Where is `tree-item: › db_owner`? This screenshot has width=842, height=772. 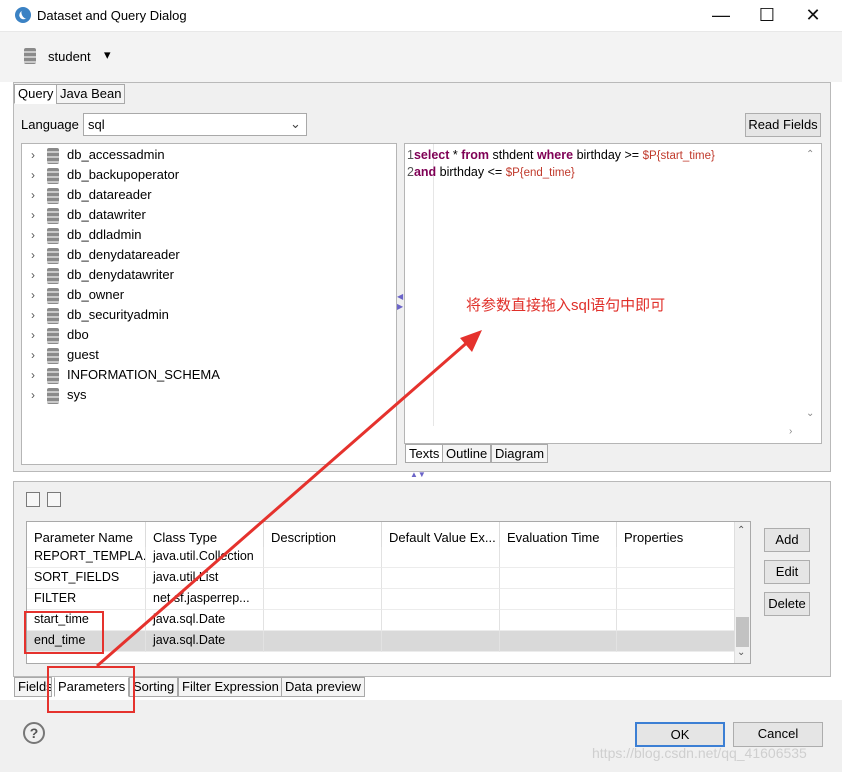 tree-item: › db_owner is located at coordinates (207, 296).